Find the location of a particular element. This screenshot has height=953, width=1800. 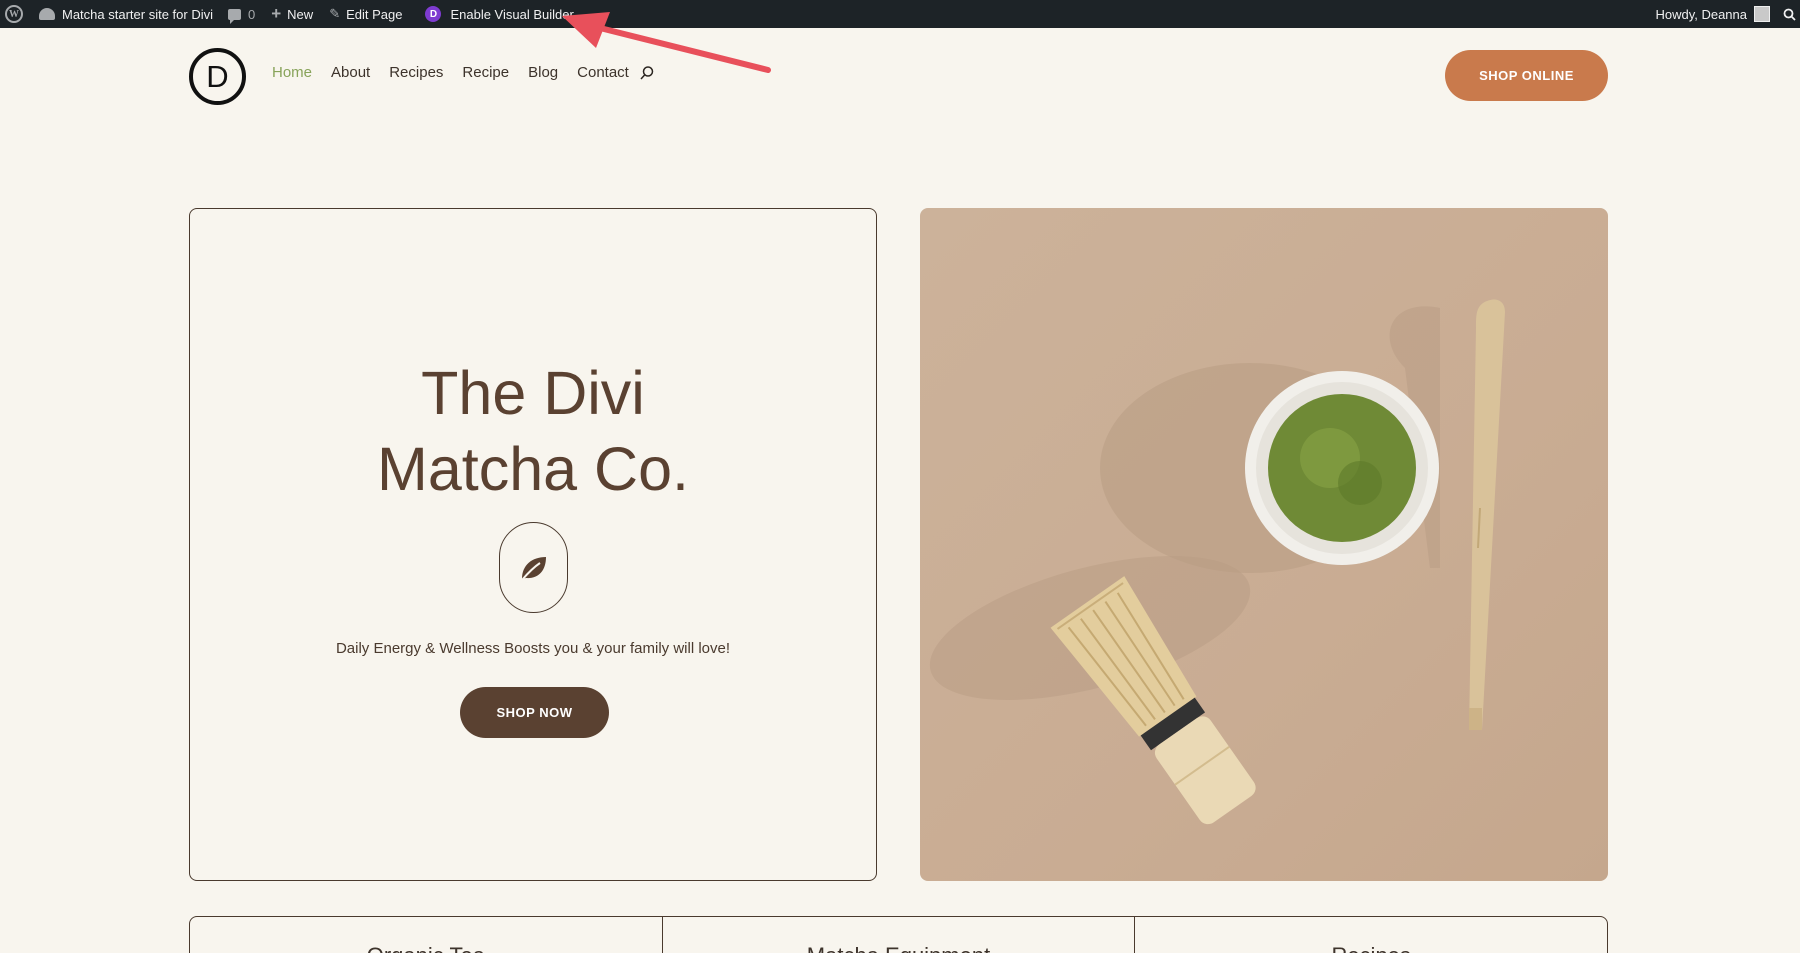

wordpress-icon: W is located at coordinates (14, 14).